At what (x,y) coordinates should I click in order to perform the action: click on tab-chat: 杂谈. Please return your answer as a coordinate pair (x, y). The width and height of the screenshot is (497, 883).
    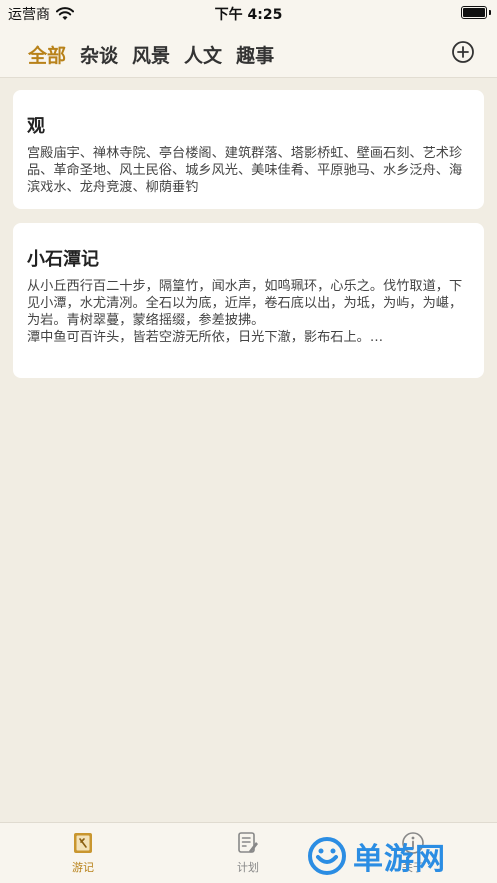
    Looking at the image, I should click on (99, 54).